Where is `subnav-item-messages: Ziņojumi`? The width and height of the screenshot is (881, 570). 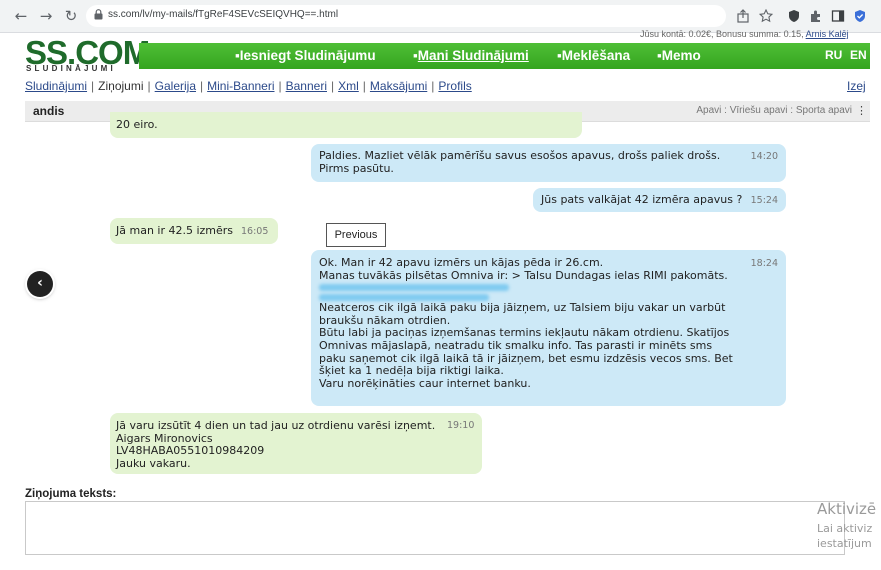 subnav-item-messages: Ziņojumi is located at coordinates (120, 86).